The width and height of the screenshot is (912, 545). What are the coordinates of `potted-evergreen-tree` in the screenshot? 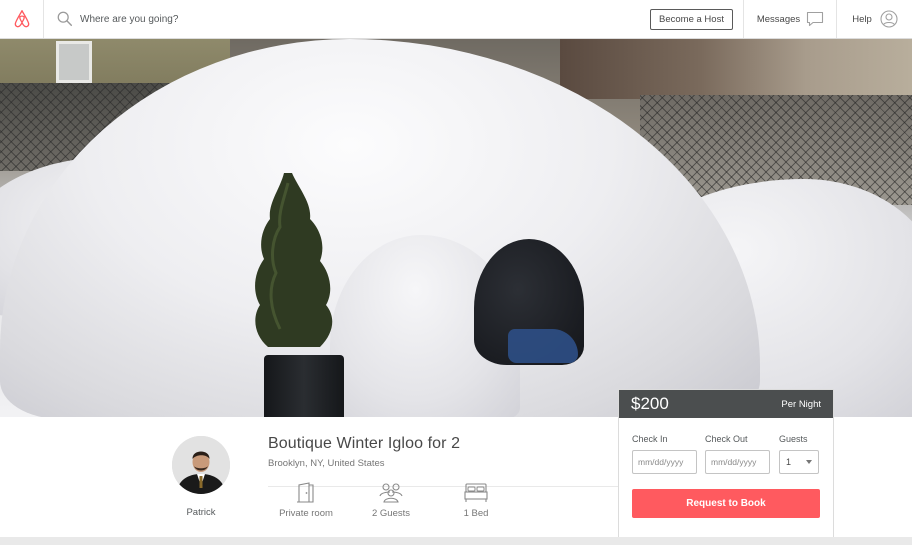 It's located at (294, 260).